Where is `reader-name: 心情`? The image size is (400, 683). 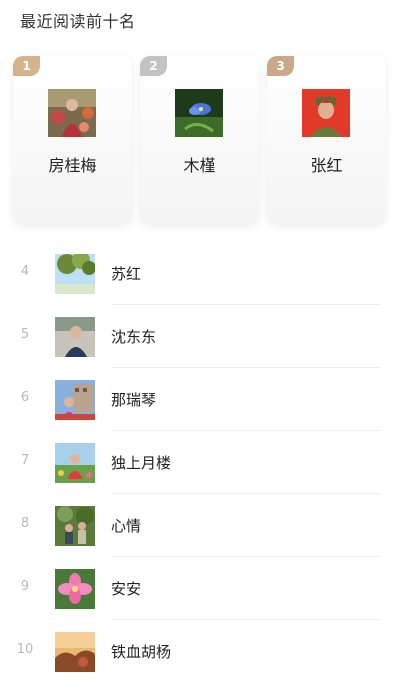 reader-name: 心情 is located at coordinates (126, 526).